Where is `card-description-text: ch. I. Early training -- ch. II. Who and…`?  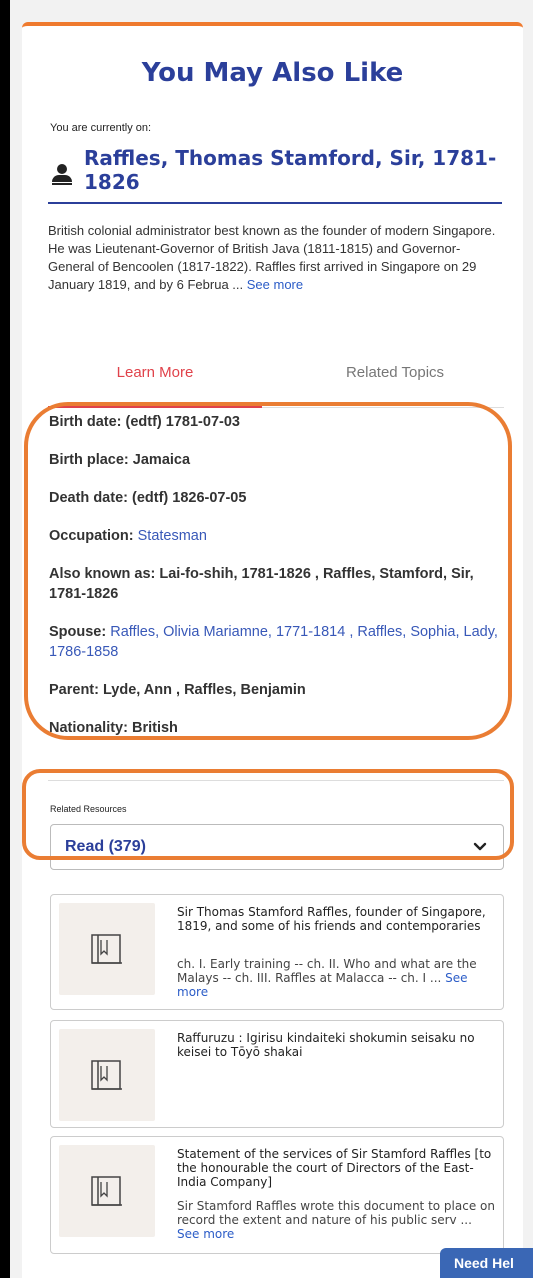 card-description-text: ch. I. Early training -- ch. II. Who and… is located at coordinates (327, 971).